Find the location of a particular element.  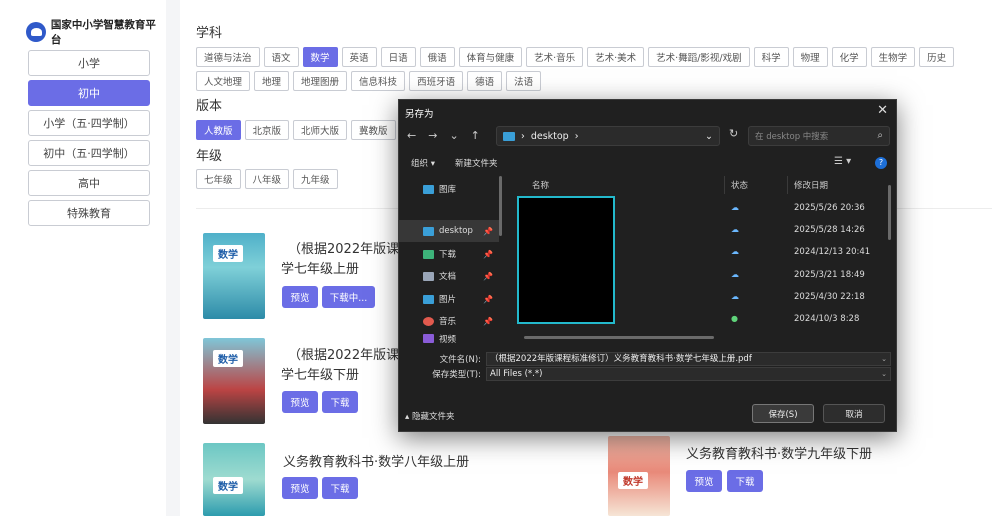

nav-pane-videos: 视频 is located at coordinates (449, 338).